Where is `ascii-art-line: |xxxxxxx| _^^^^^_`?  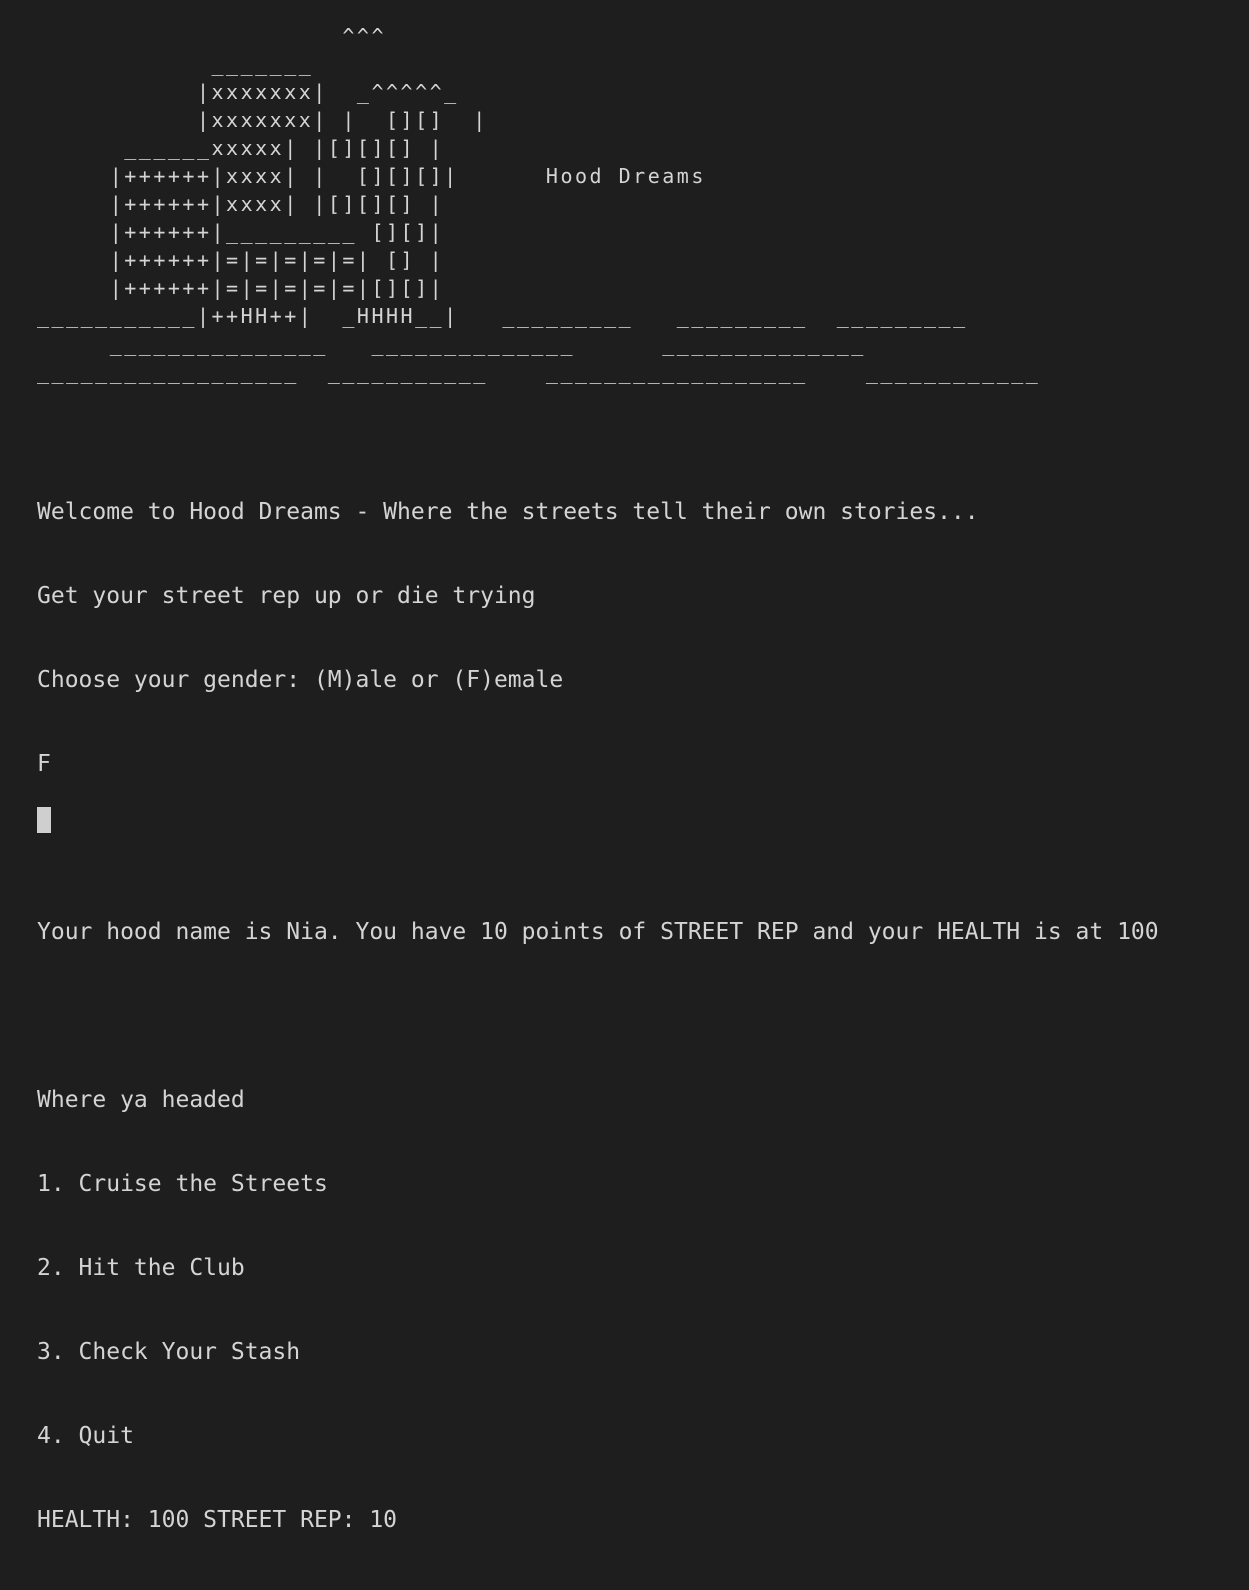 ascii-art-line: |xxxxxxx| _^^^^^_ is located at coordinates (248, 92).